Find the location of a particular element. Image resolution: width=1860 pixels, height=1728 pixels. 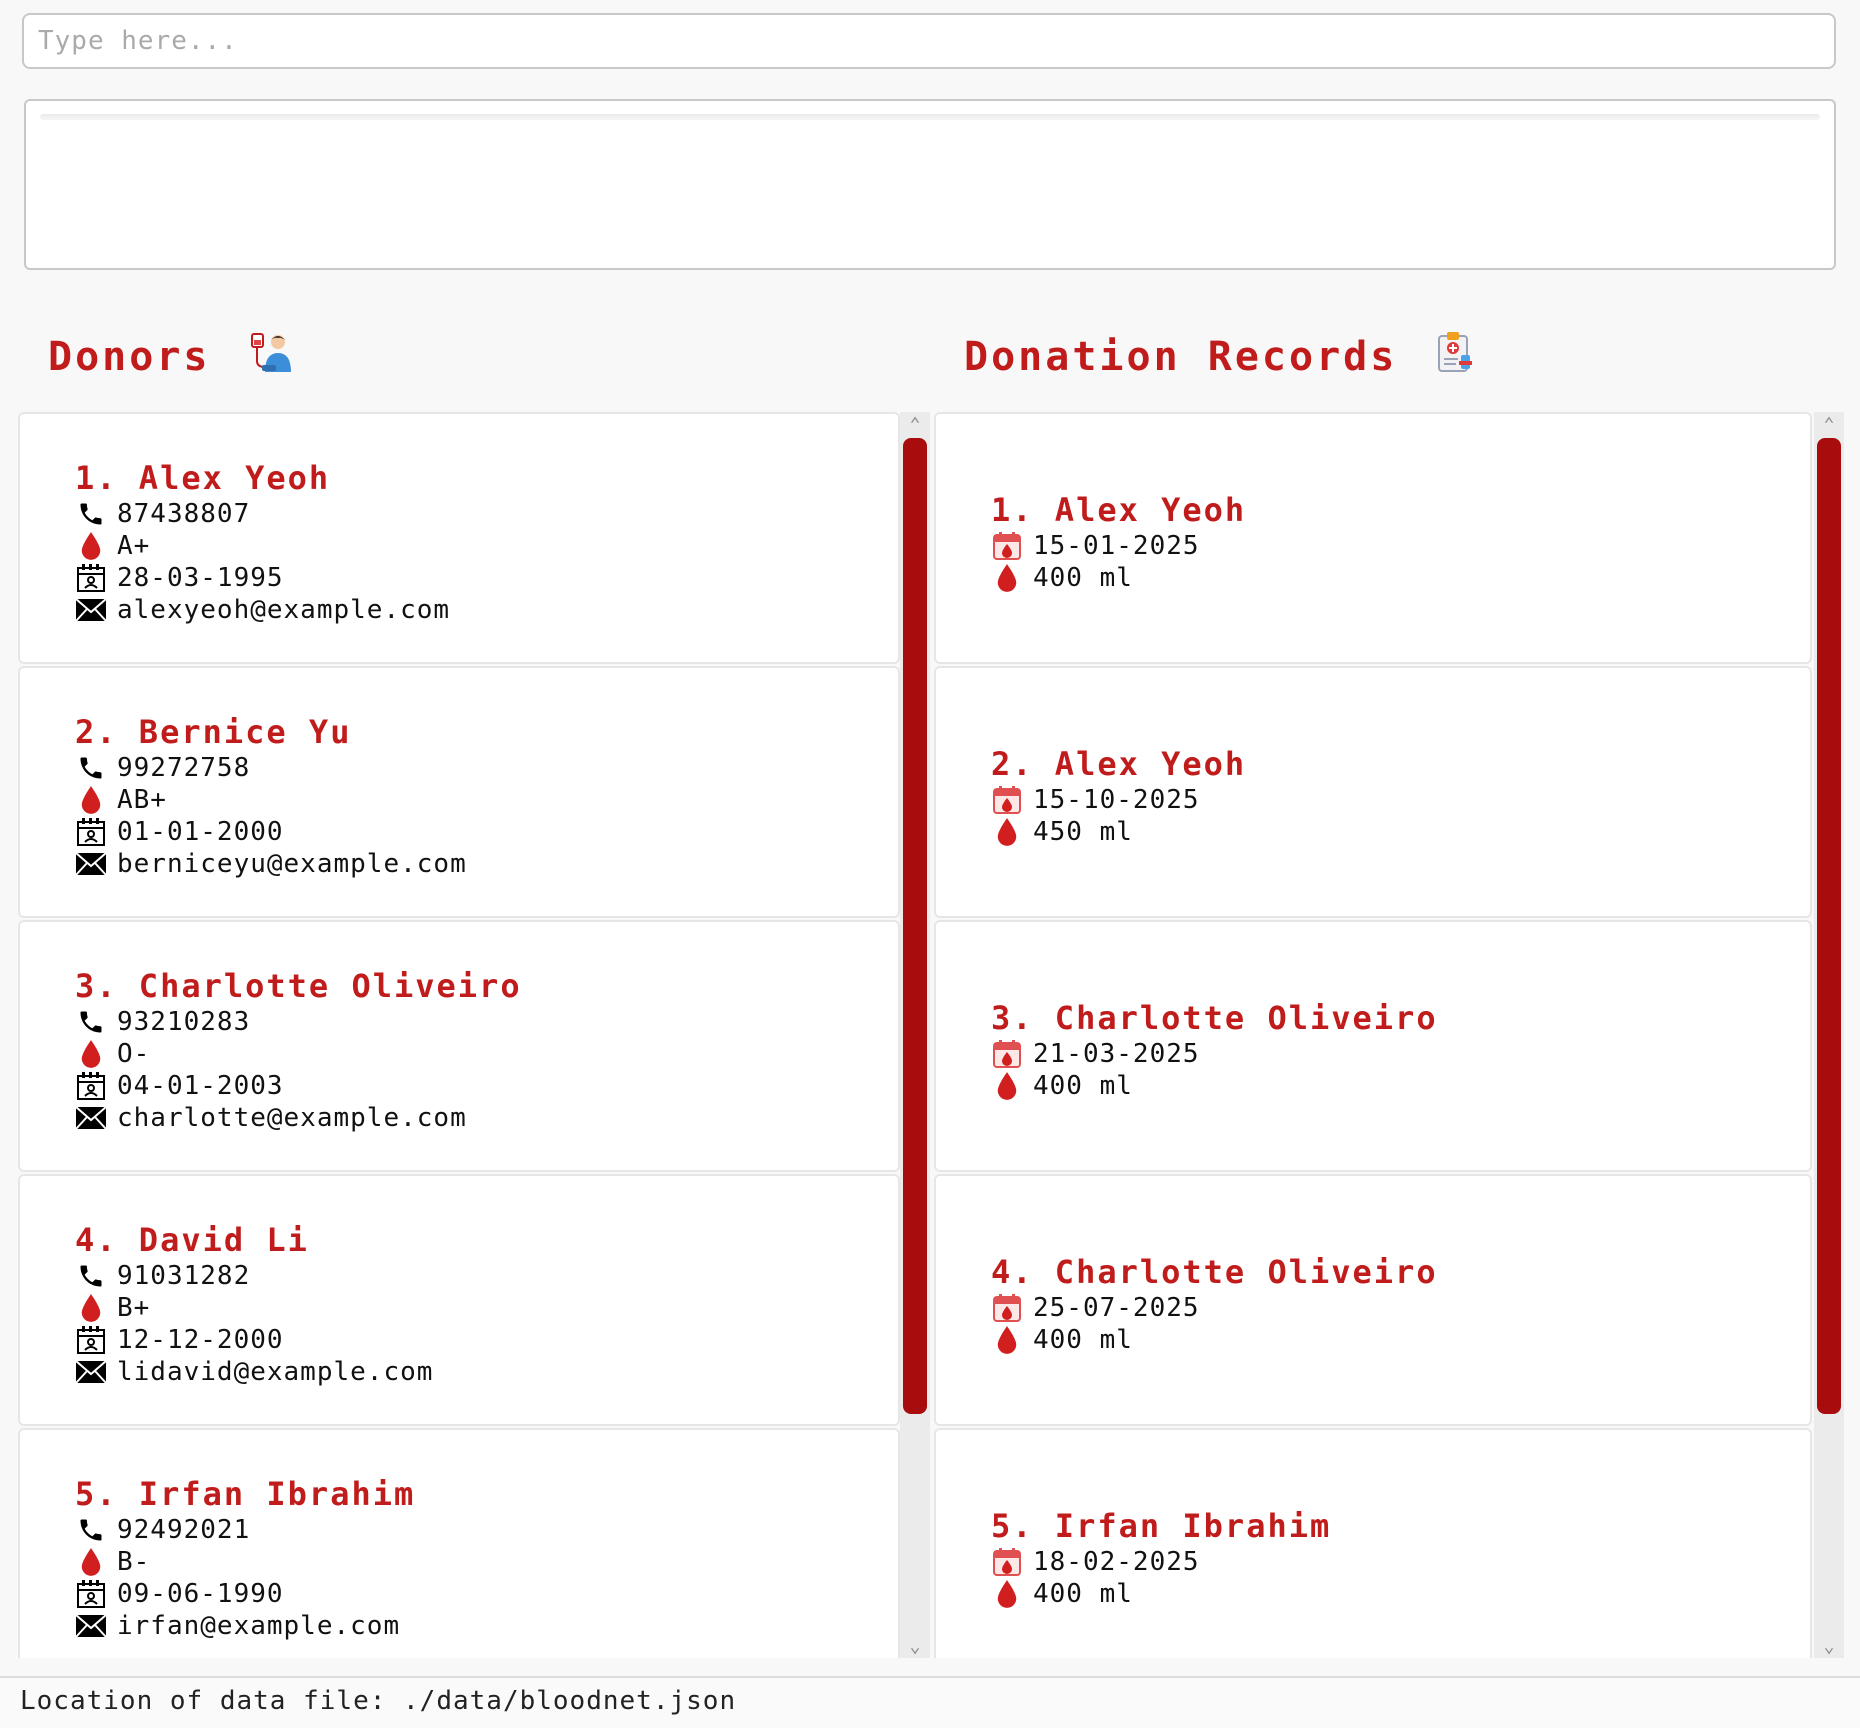

donor-blood-type: B- is located at coordinates (134, 1562).